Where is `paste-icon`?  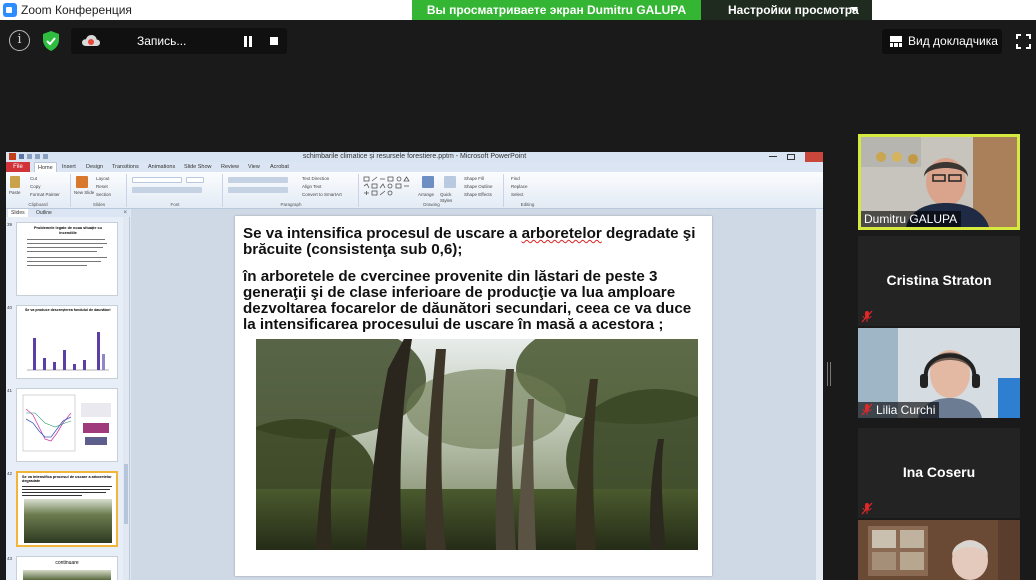 paste-icon is located at coordinates (15, 182).